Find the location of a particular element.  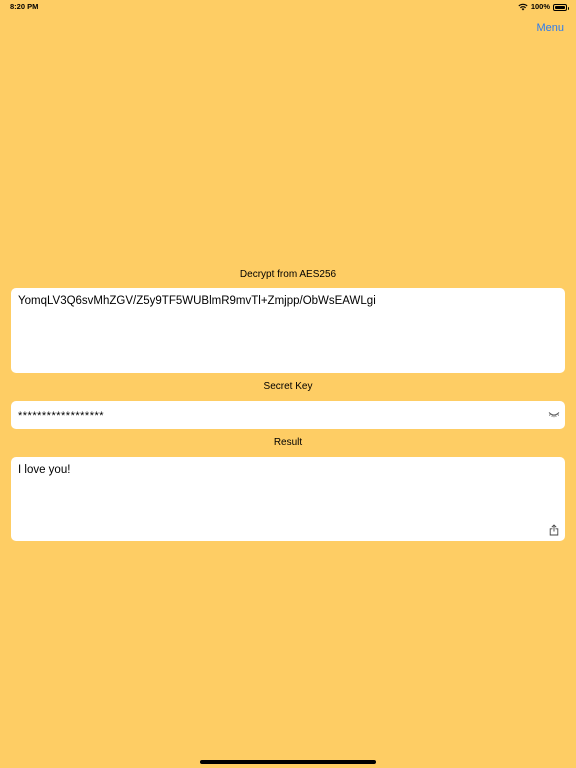

secret-key-label: Secret Key is located at coordinates (288, 386).